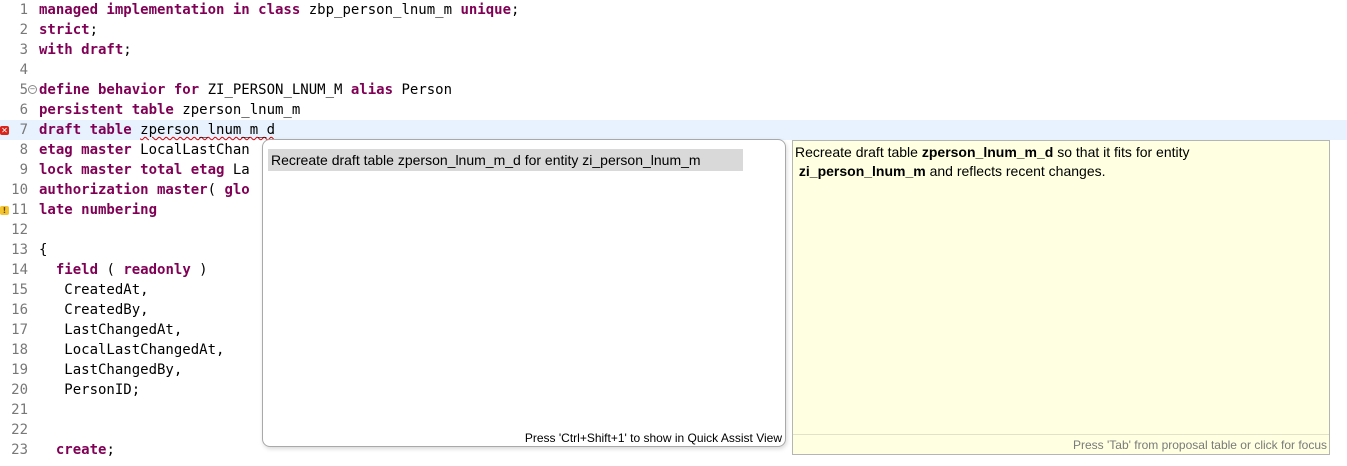 This screenshot has width=1347, height=466. I want to click on keyword-token: alias, so click(372, 90).